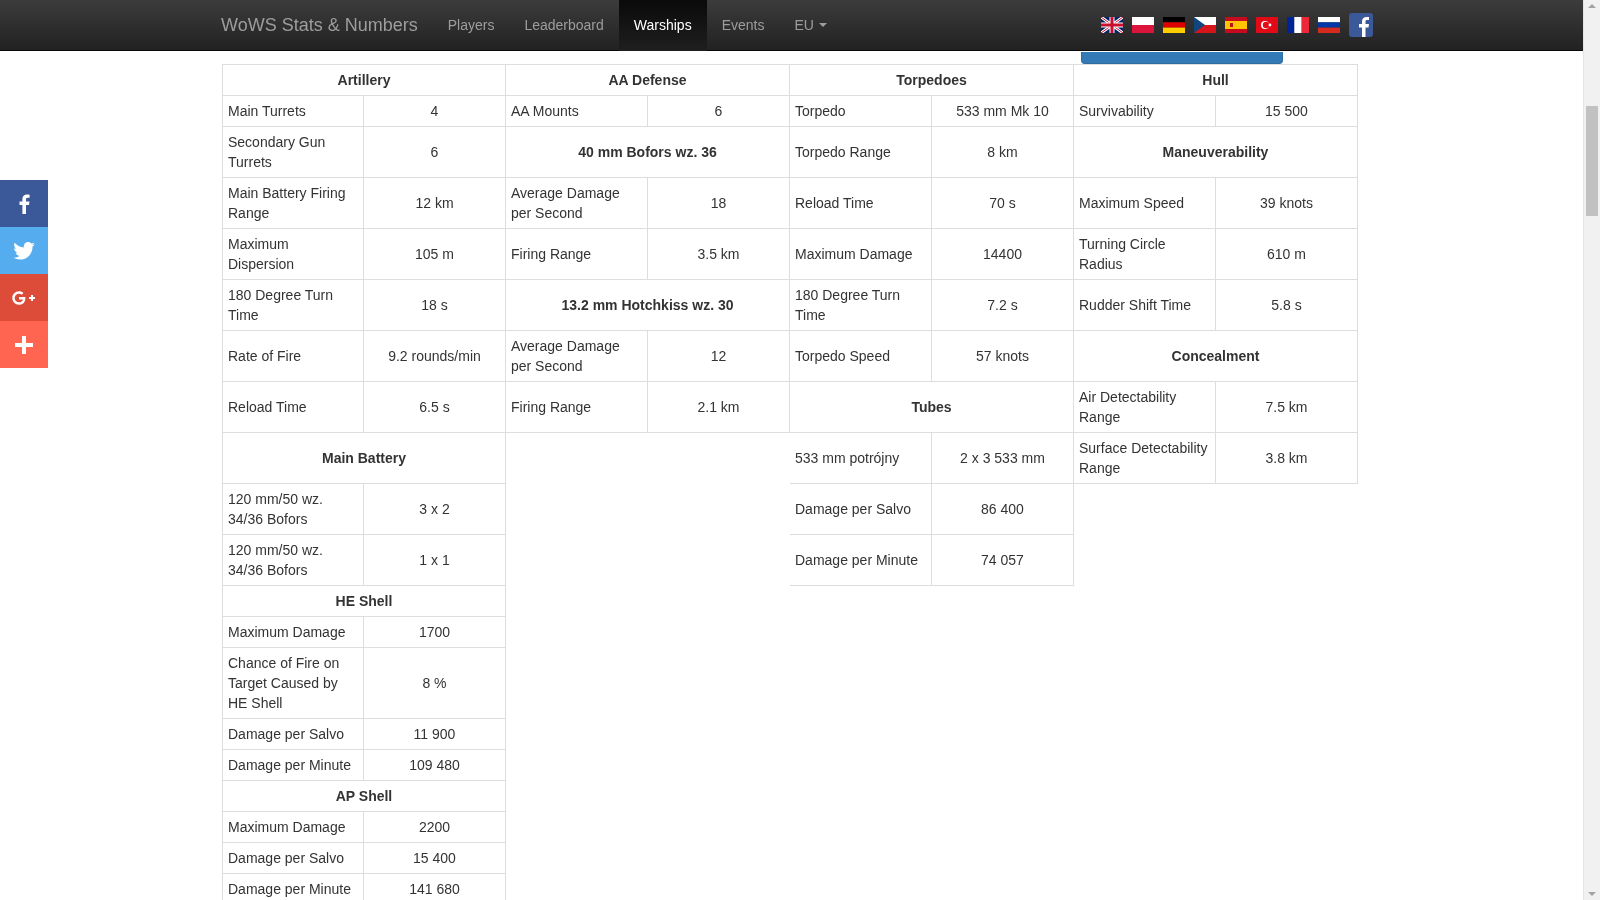  Describe the element at coordinates (293, 683) in the screenshot. I see `table-cell: Chance of Fire on Target Caused by HE Shell` at that location.